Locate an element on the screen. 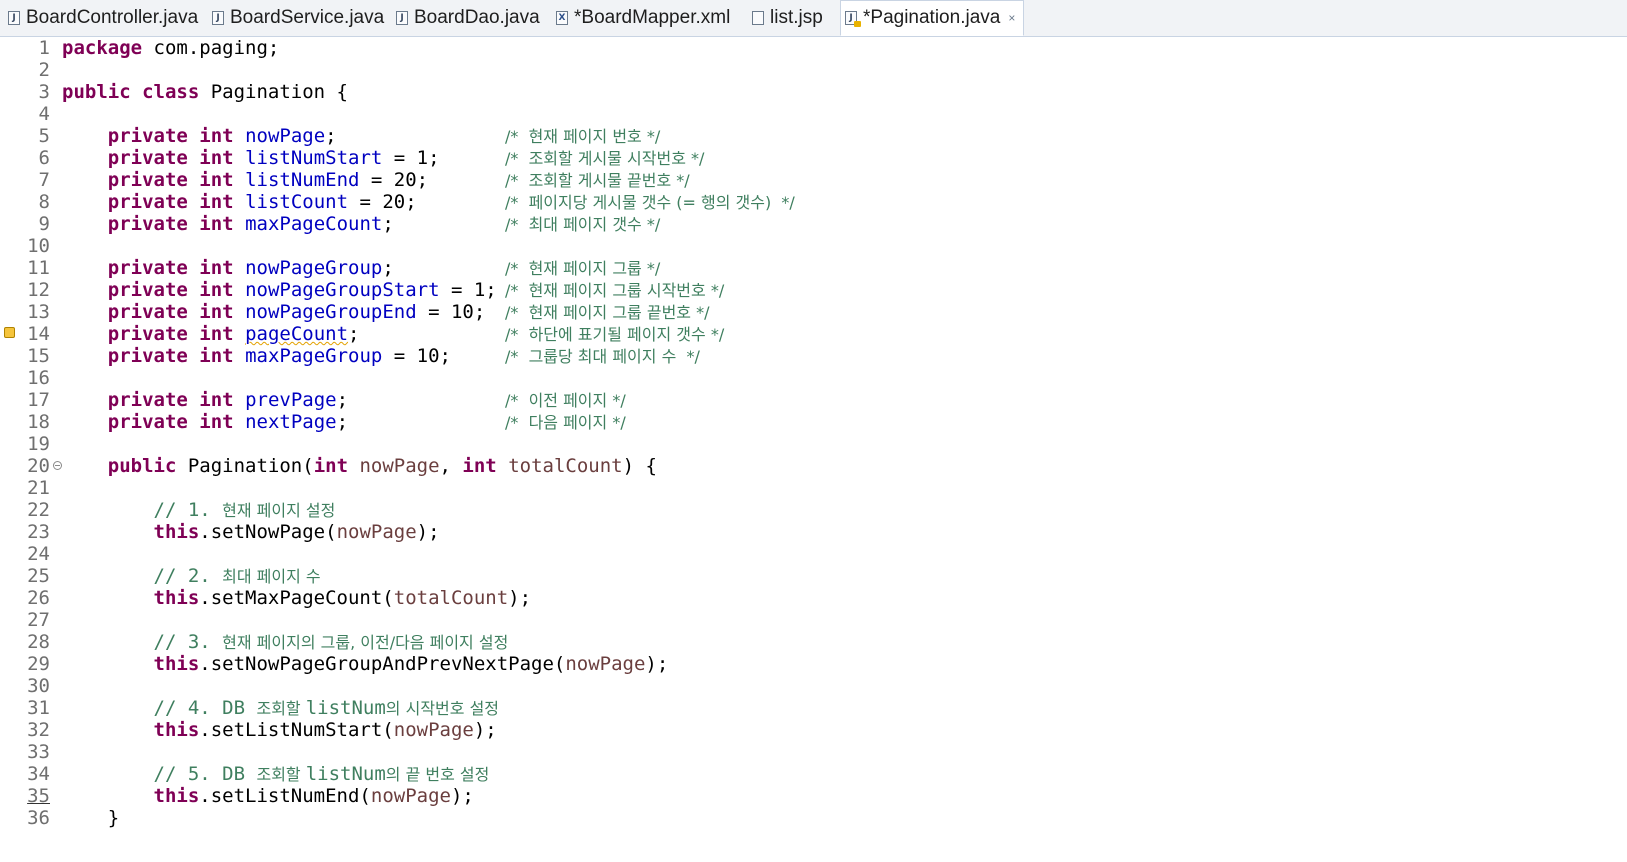 The image size is (1627, 862). code-line: 19 is located at coordinates (813, 444).